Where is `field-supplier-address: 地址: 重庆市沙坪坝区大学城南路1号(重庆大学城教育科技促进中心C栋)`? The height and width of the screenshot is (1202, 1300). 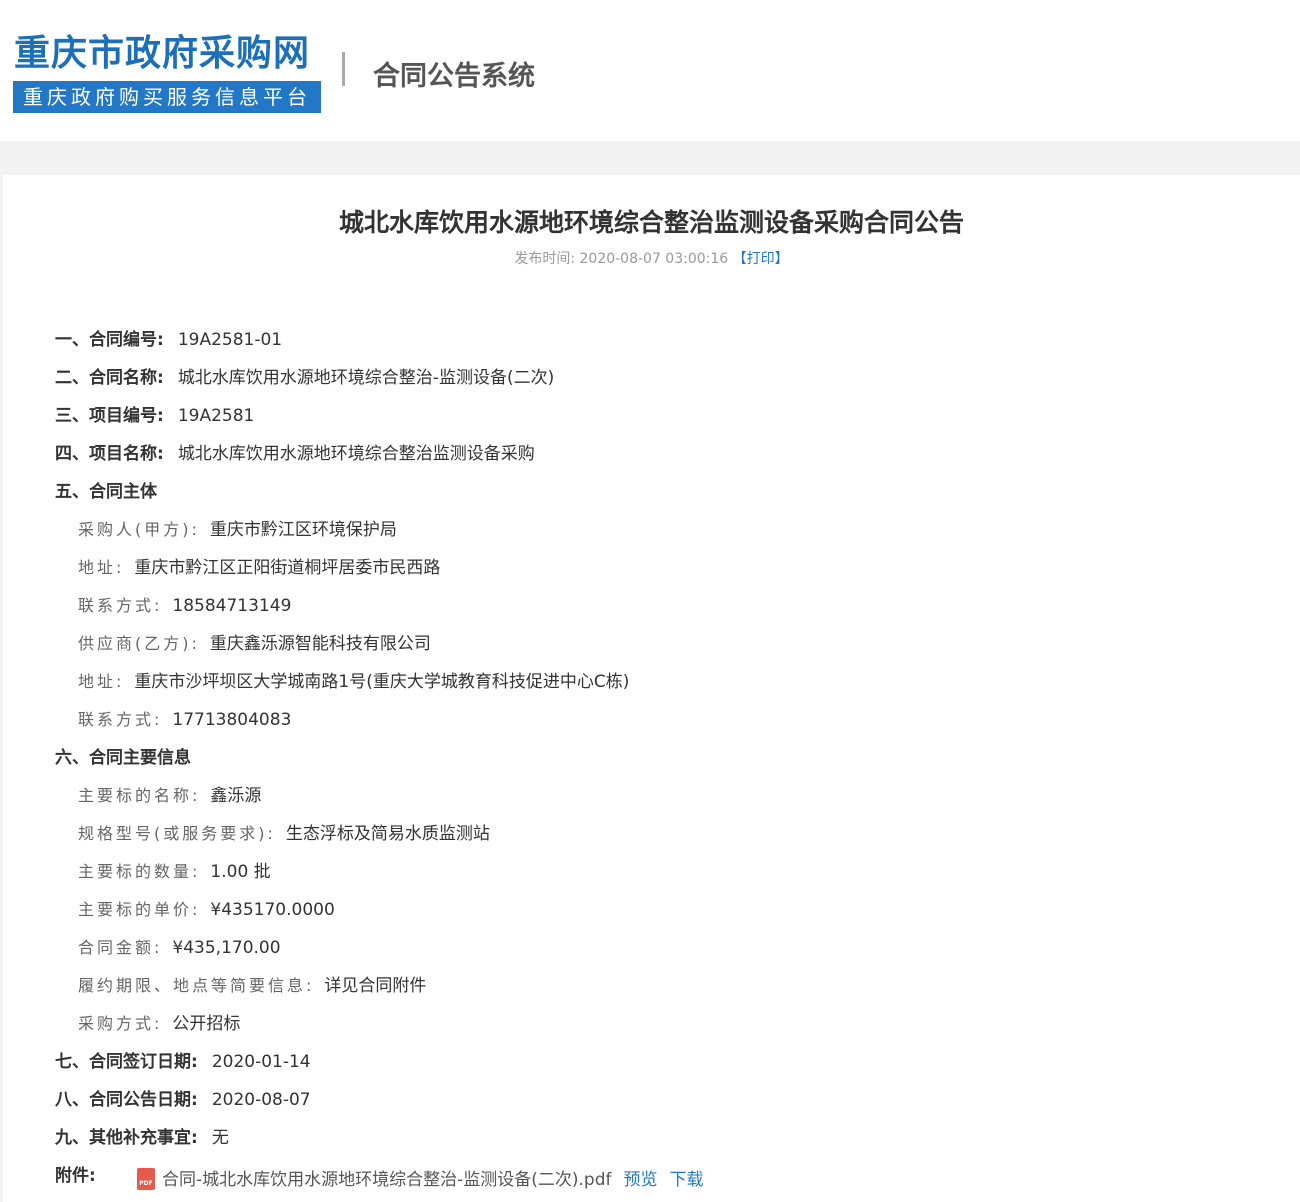 field-supplier-address: 地址: 重庆市沙坪坝区大学城南路1号(重庆大学城教育科技促进中心C栋) is located at coordinates (353, 682).